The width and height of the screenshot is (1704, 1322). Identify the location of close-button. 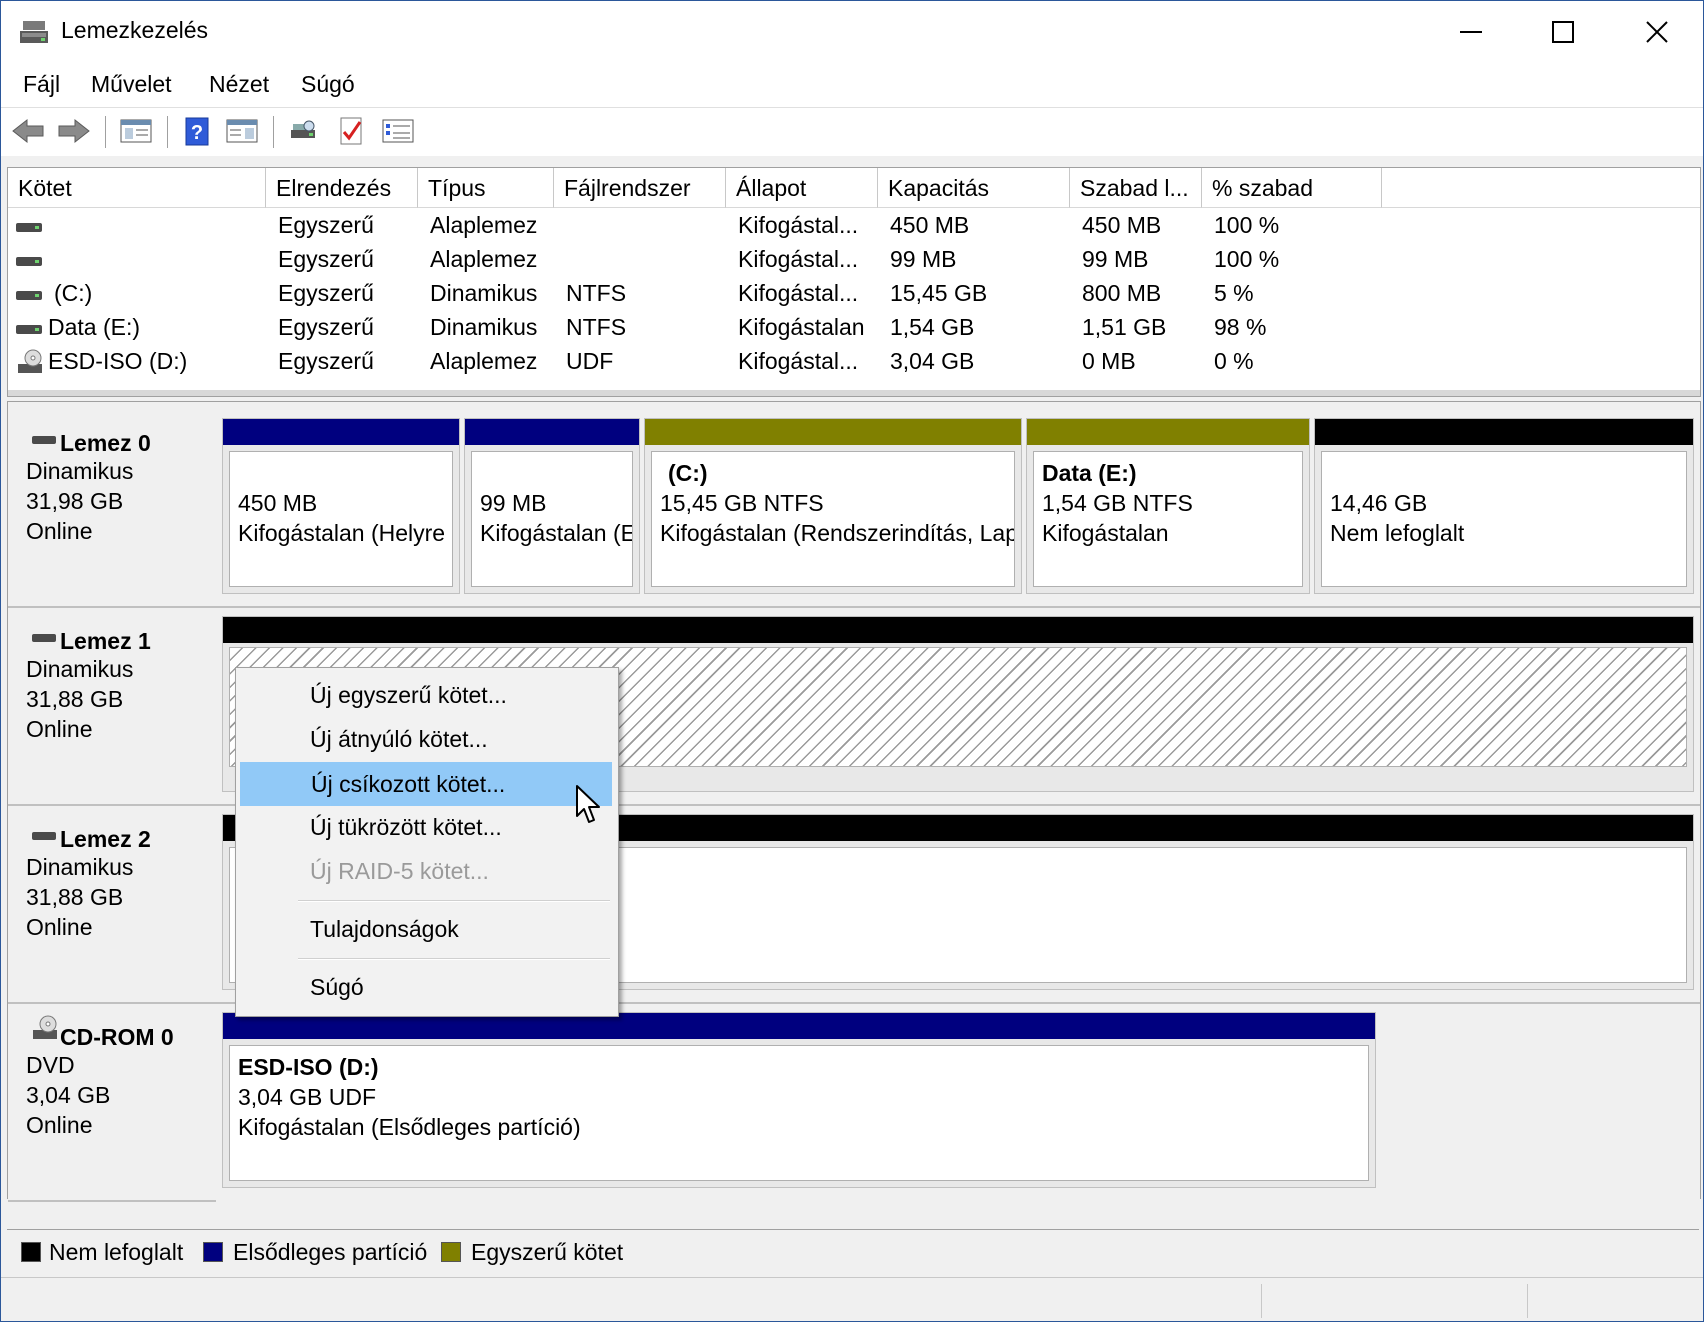
(1657, 32).